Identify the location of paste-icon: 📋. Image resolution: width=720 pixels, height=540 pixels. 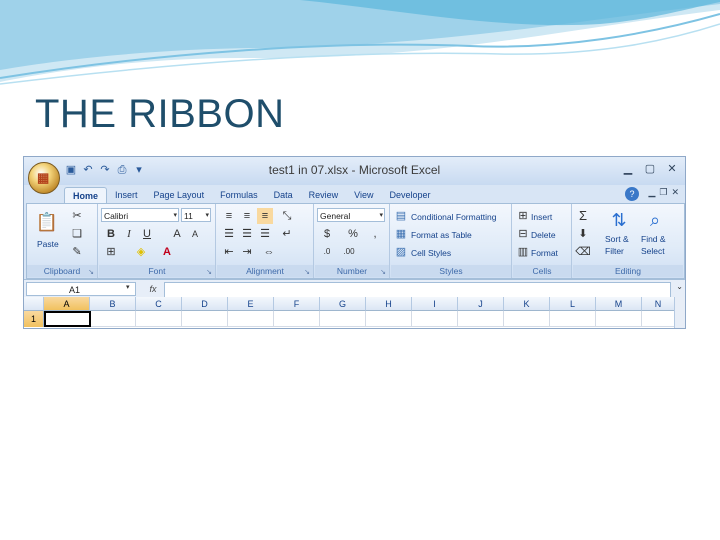
(47, 222).